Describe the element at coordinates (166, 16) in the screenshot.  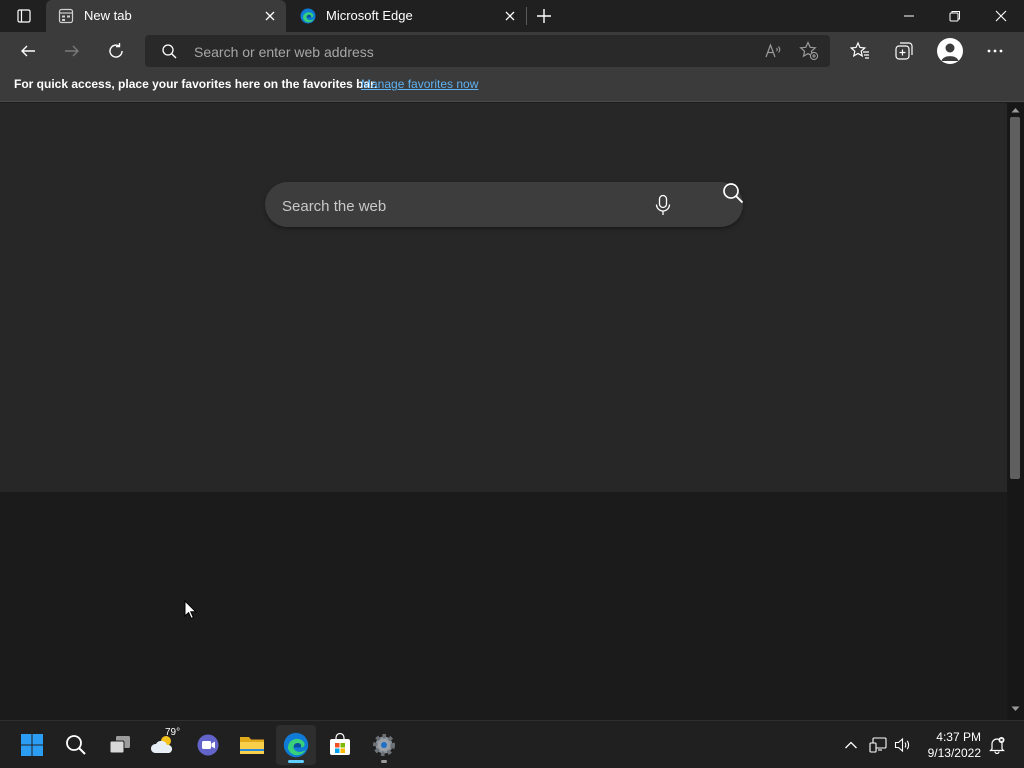
I see `tab-new-tab: New tab` at that location.